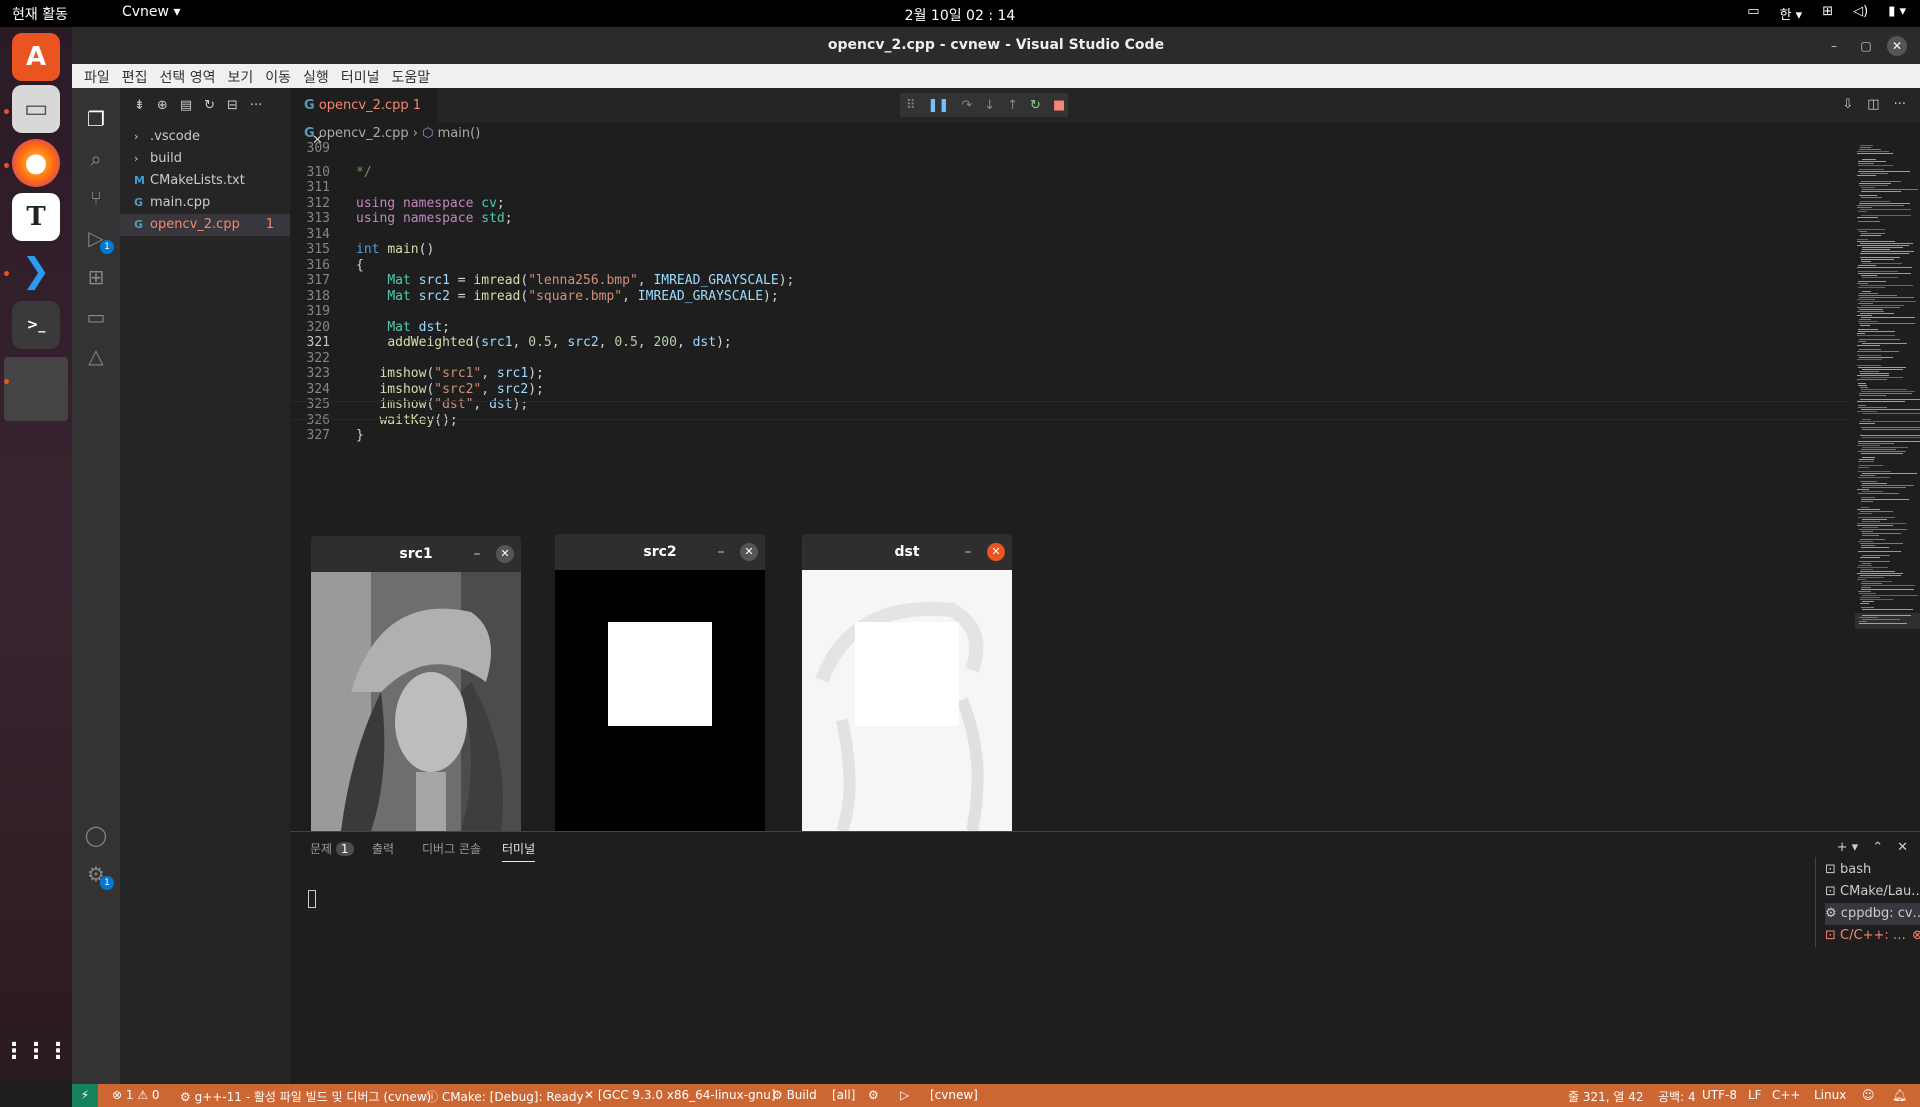 This screenshot has height=1107, width=1920. What do you see at coordinates (205, 203) in the screenshot?
I see `tree-item-main-cpp: Gmain.cpp` at bounding box center [205, 203].